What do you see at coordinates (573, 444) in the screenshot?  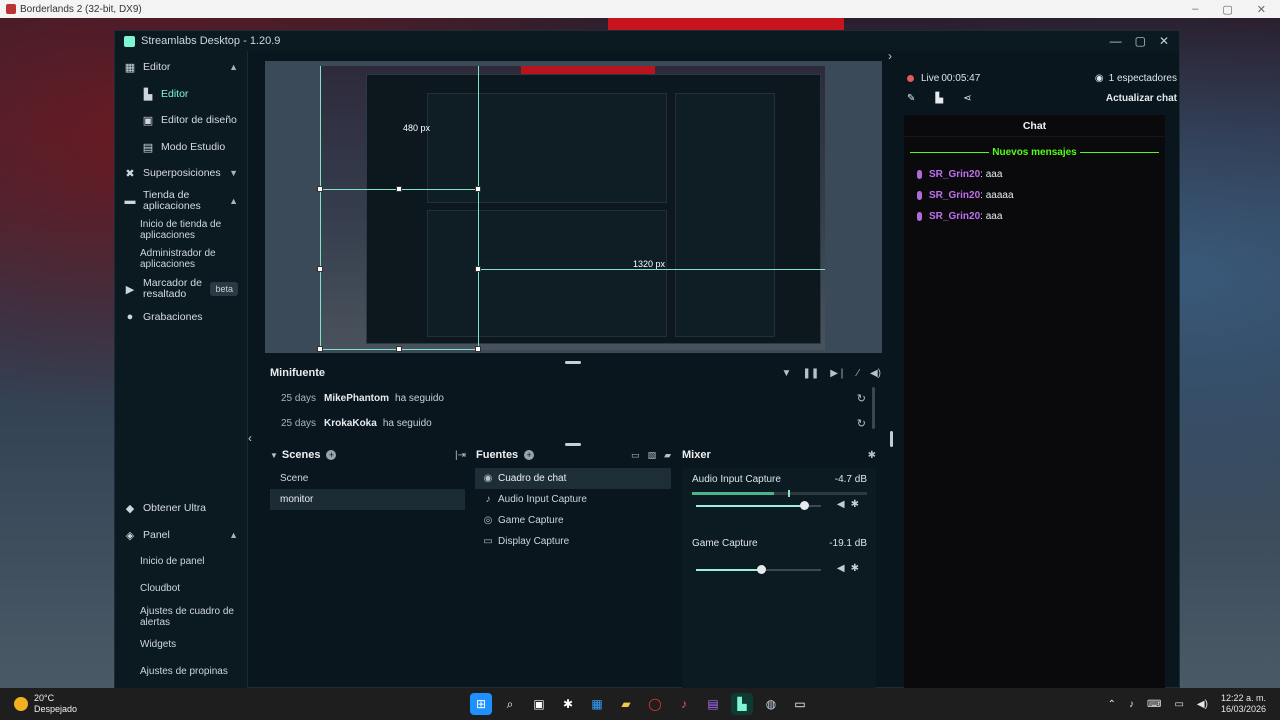 I see `resize-drag-handle` at bounding box center [573, 444].